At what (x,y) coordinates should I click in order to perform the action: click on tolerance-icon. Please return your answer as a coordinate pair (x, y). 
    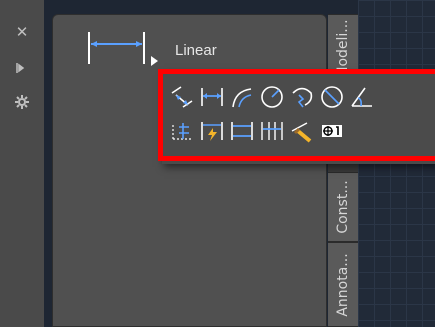
    Looking at the image, I should click on (332, 131).